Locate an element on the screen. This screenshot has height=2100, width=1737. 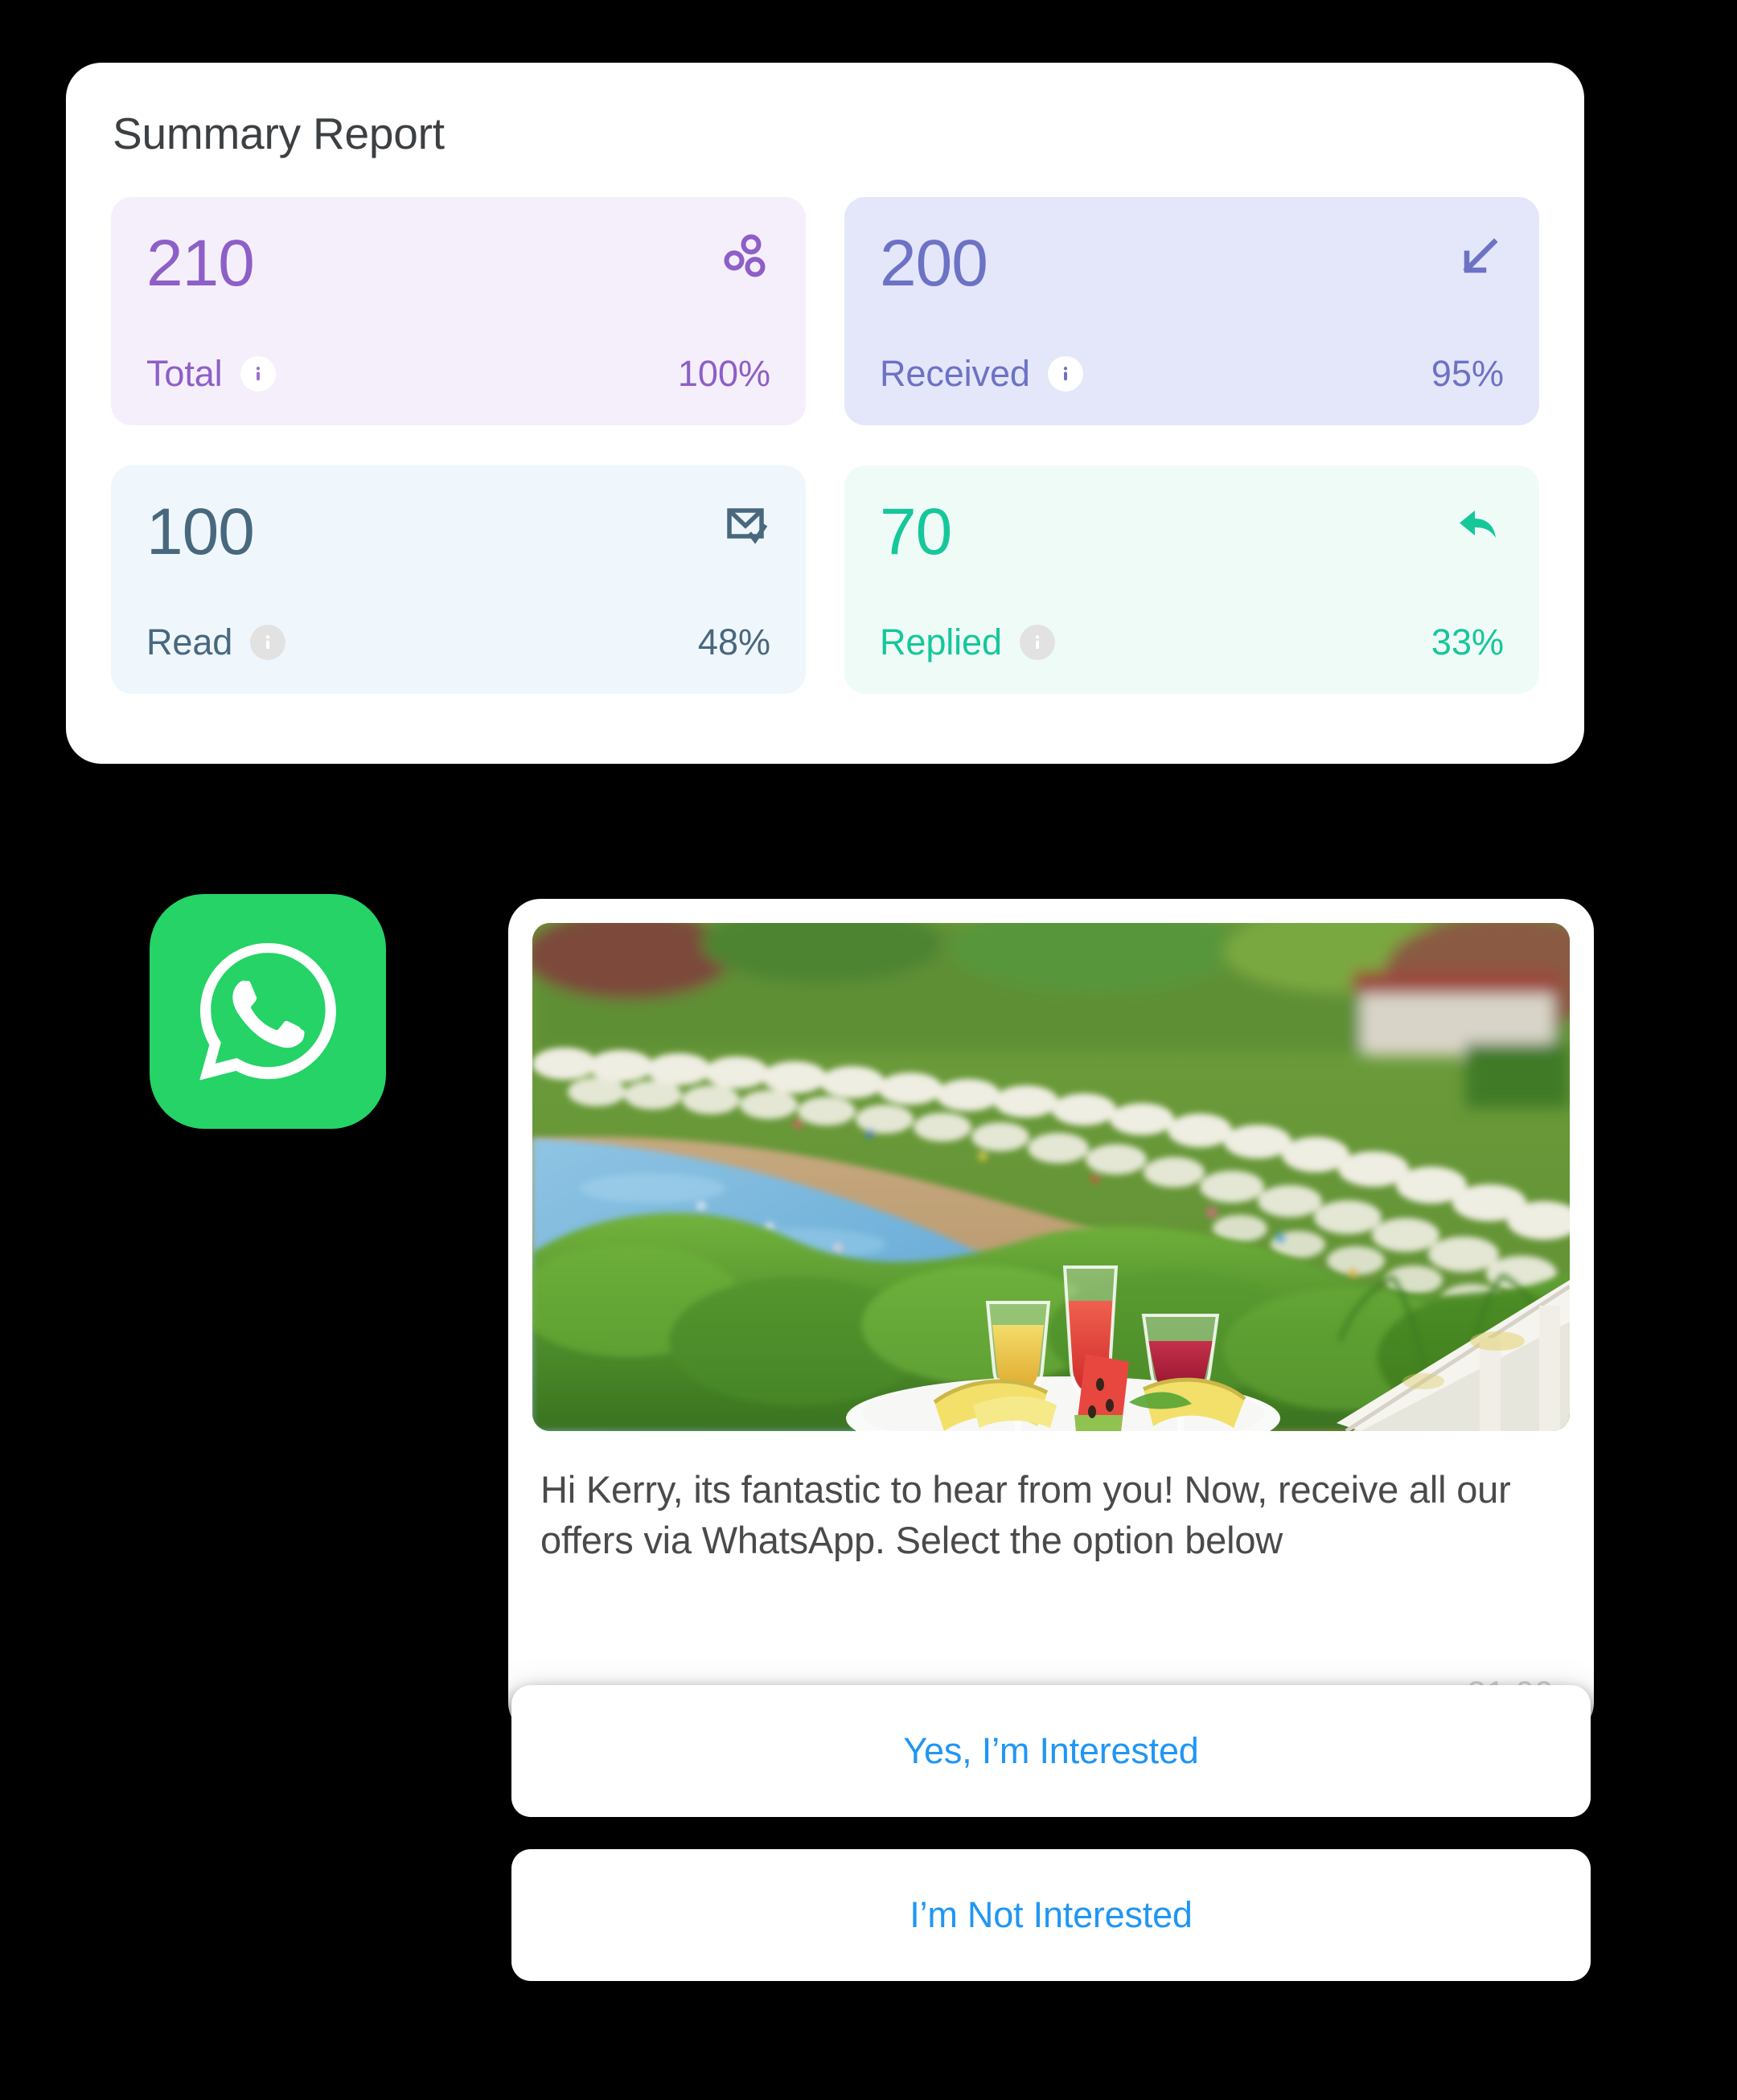
stat-value-read: 100 is located at coordinates (200, 531).